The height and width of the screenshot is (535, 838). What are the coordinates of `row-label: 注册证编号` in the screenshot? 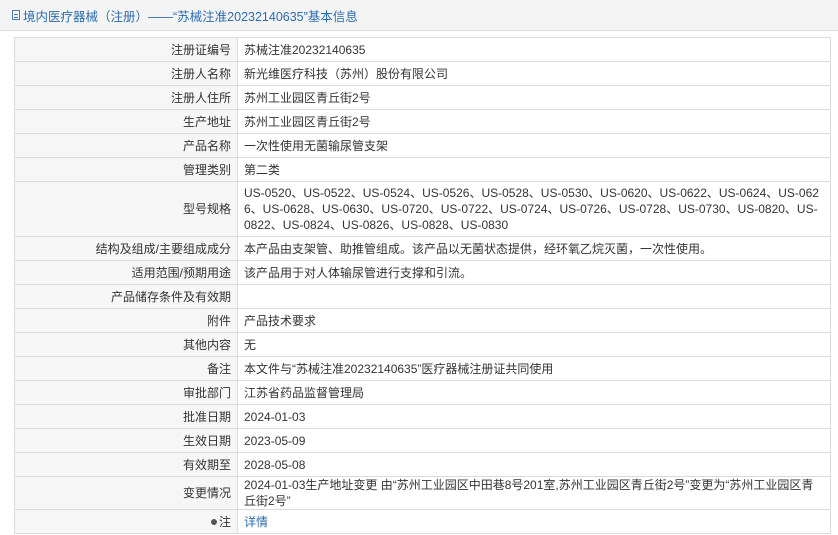 It's located at (126, 49).